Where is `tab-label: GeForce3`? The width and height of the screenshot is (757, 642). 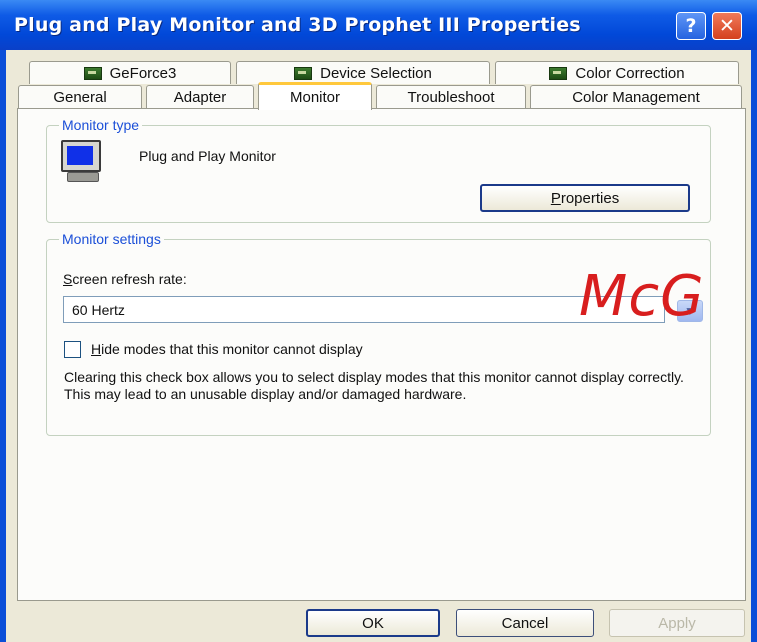
tab-label: GeForce3 is located at coordinates (143, 73).